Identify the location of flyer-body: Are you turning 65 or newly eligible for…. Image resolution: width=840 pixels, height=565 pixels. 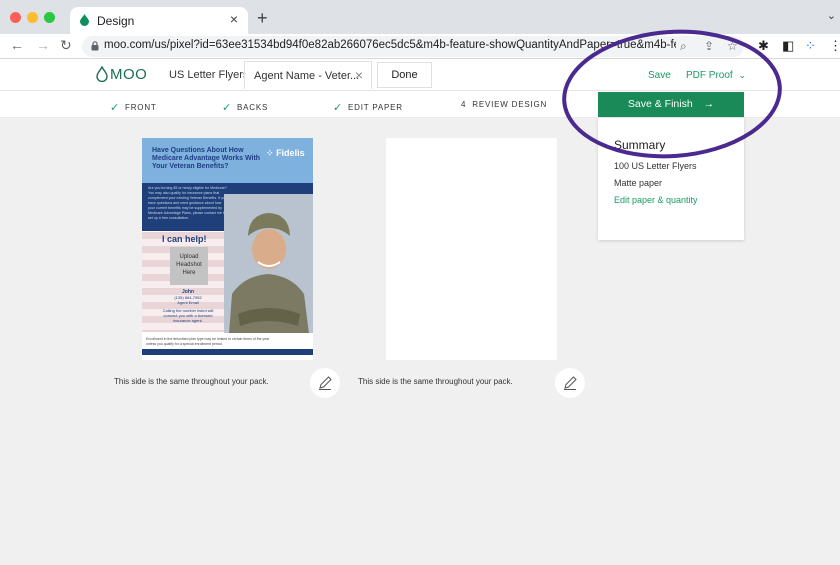
(187, 203).